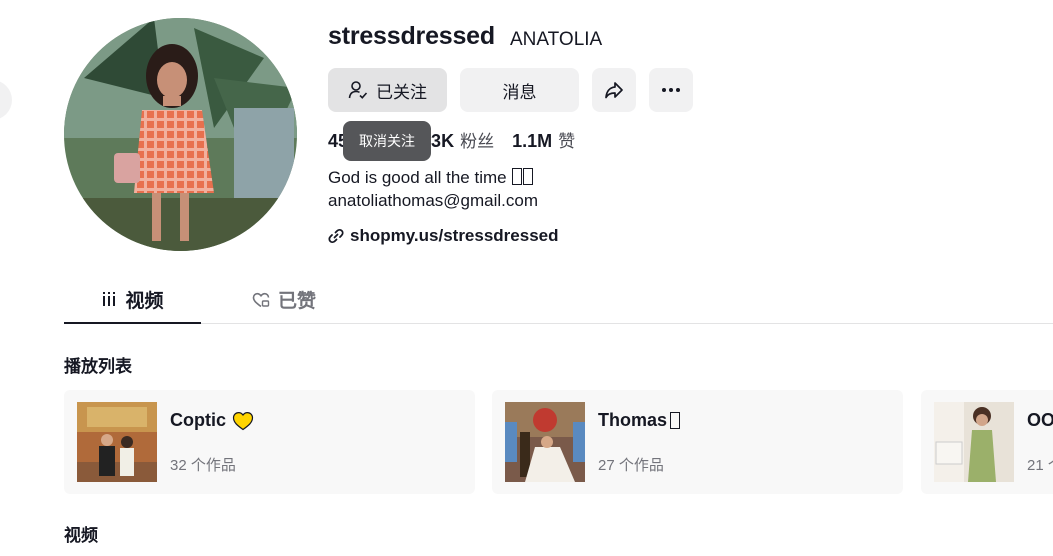 This screenshot has width=1053, height=556. I want to click on playlist-card: OO 21 个作品, so click(987, 442).